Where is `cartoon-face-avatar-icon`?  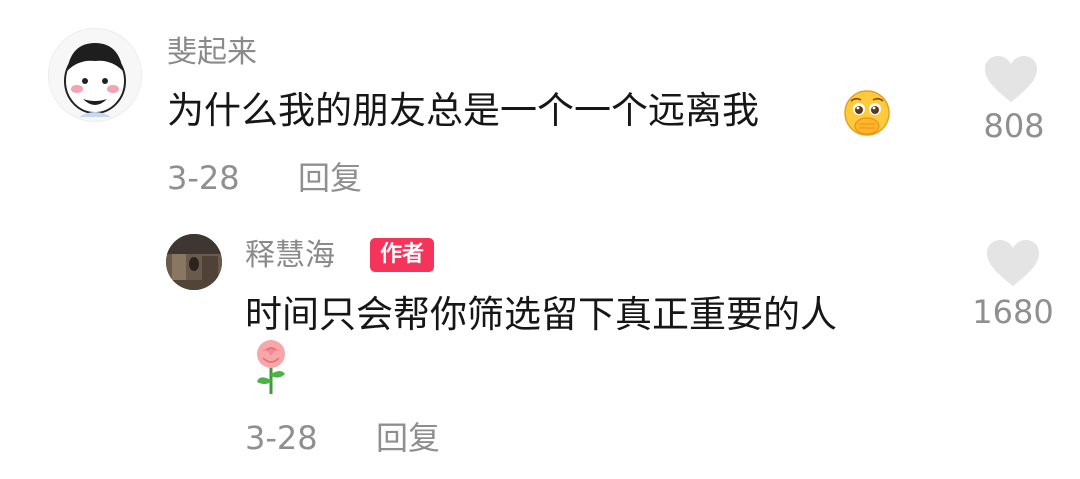 cartoon-face-avatar-icon is located at coordinates (95, 75).